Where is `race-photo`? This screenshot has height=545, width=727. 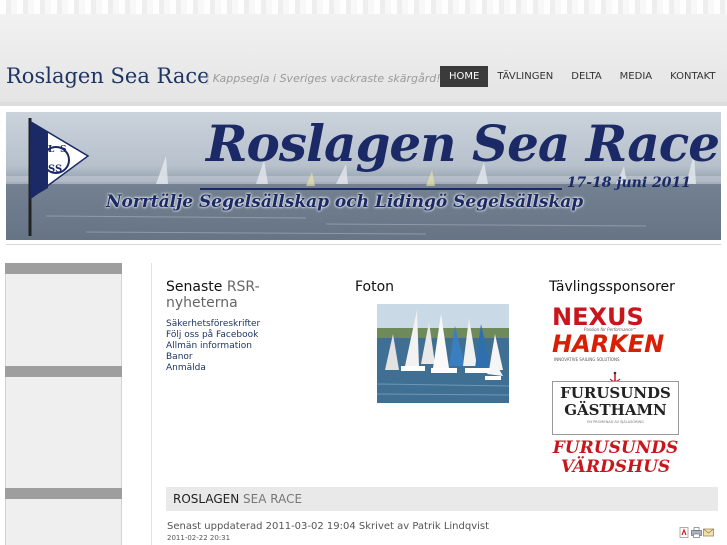 race-photo is located at coordinates (443, 353).